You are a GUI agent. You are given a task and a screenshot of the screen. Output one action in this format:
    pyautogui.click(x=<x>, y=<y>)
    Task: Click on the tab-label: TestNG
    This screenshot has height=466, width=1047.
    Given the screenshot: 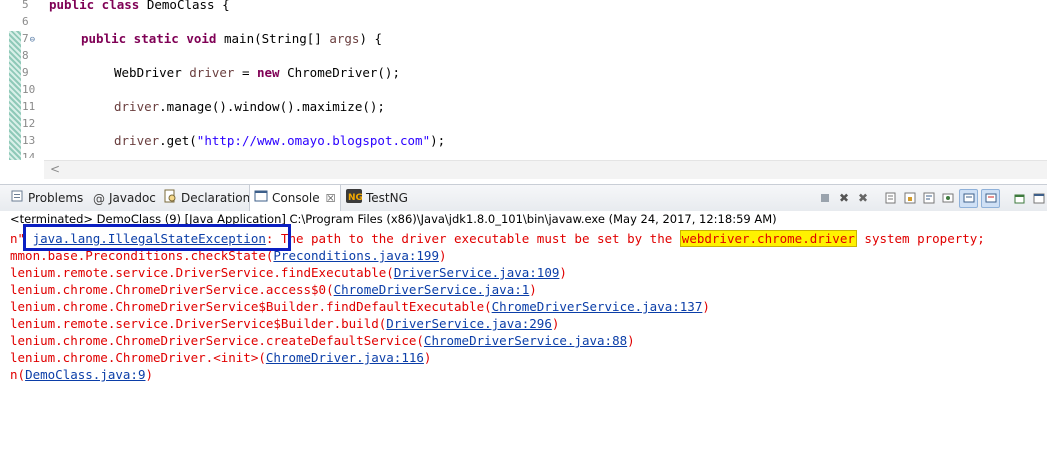 What is the action you would take?
    pyautogui.click(x=387, y=198)
    